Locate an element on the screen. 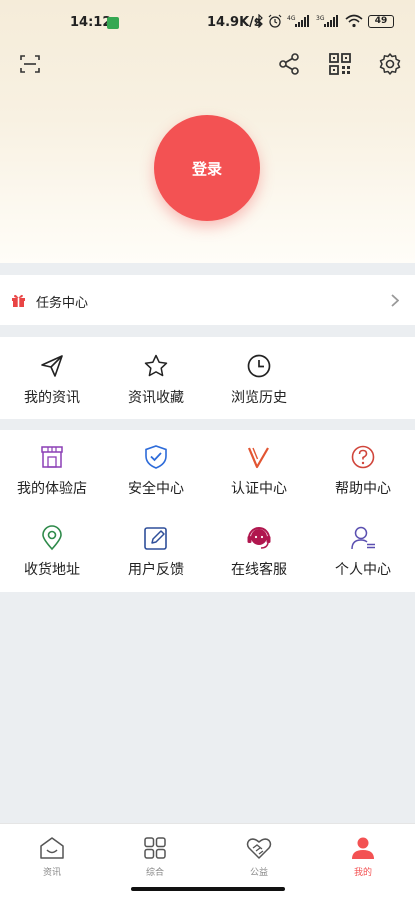  qr-code-icon is located at coordinates (340, 64).